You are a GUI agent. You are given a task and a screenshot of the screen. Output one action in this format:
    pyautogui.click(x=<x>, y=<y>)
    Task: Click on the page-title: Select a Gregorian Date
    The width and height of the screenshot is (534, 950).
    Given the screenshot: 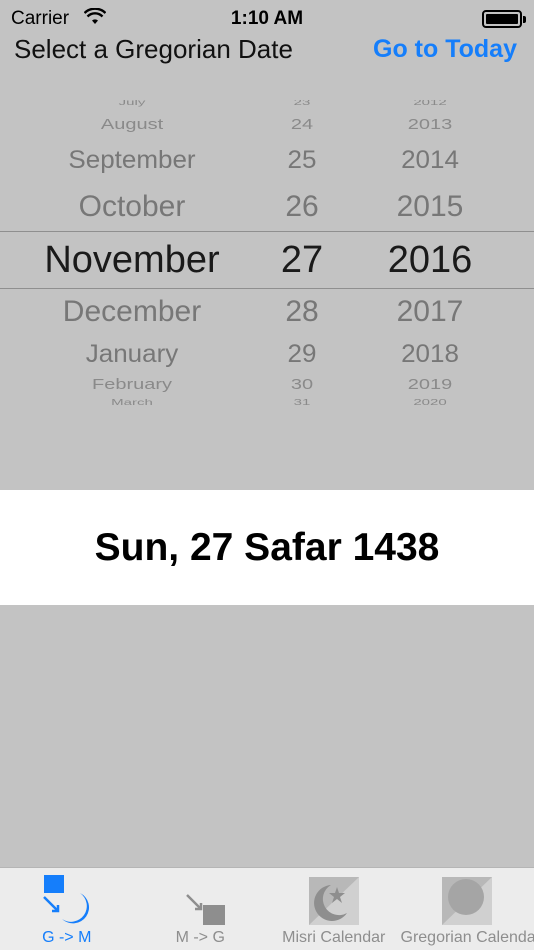 What is the action you would take?
    pyautogui.click(x=153, y=49)
    